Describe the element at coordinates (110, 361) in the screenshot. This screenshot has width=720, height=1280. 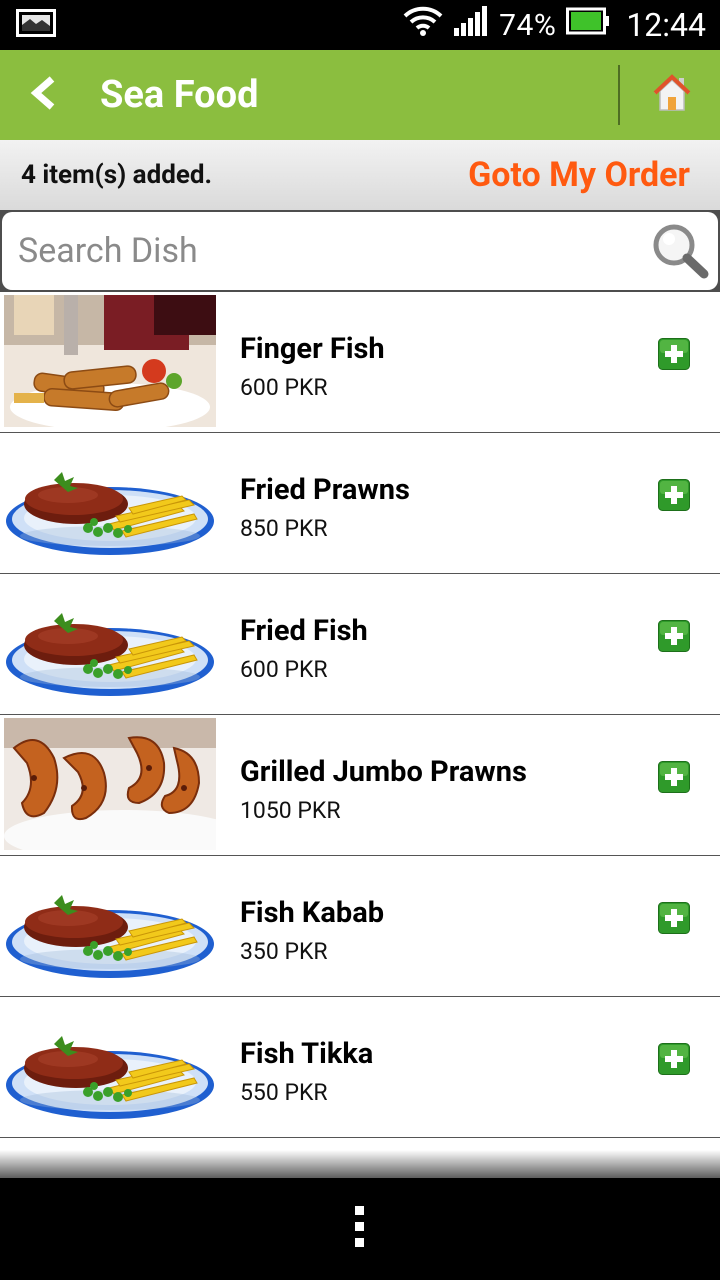
I see `dish-image-finger-fish` at that location.